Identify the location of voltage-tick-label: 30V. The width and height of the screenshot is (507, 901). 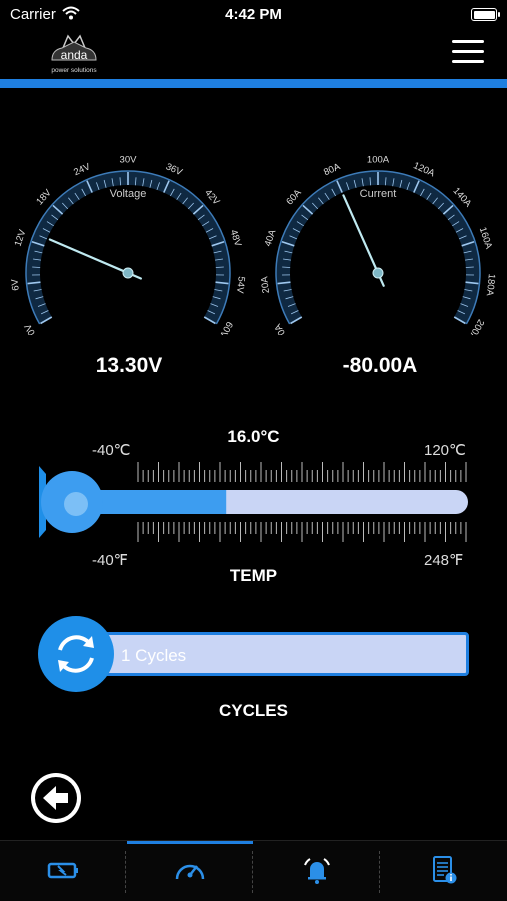
(129, 160).